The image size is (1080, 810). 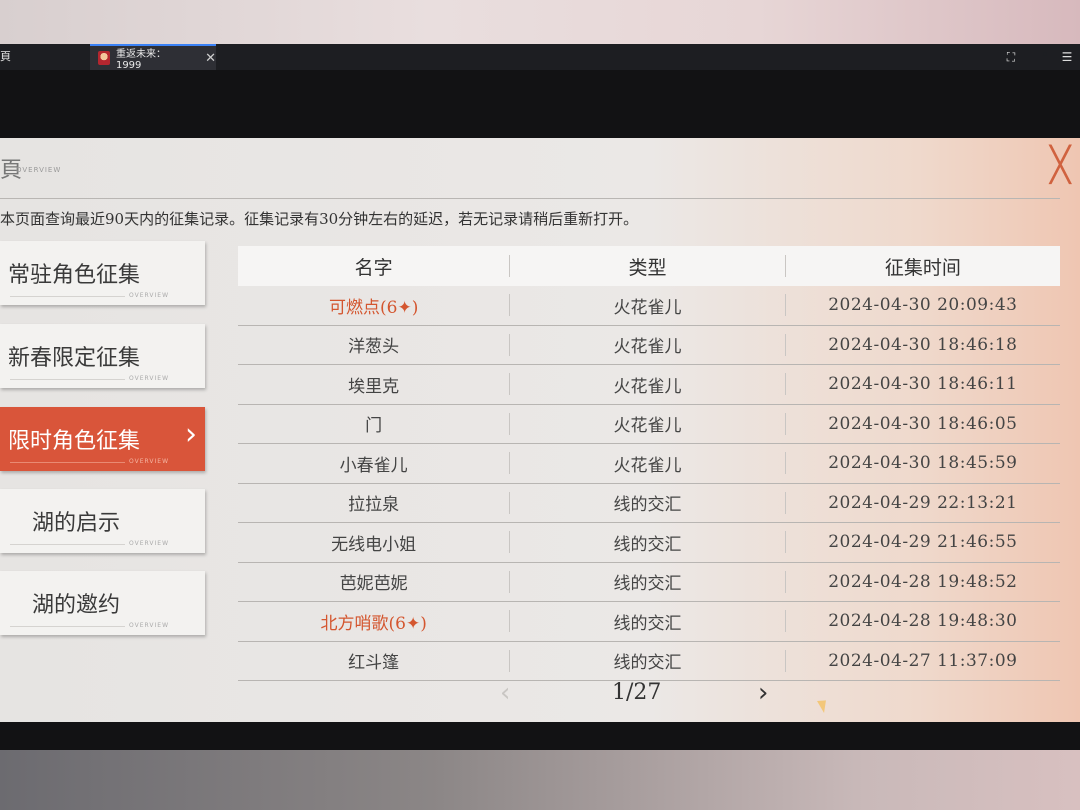 I want to click on cell-time: 2024-04-27 11:37:09, so click(x=923, y=660).